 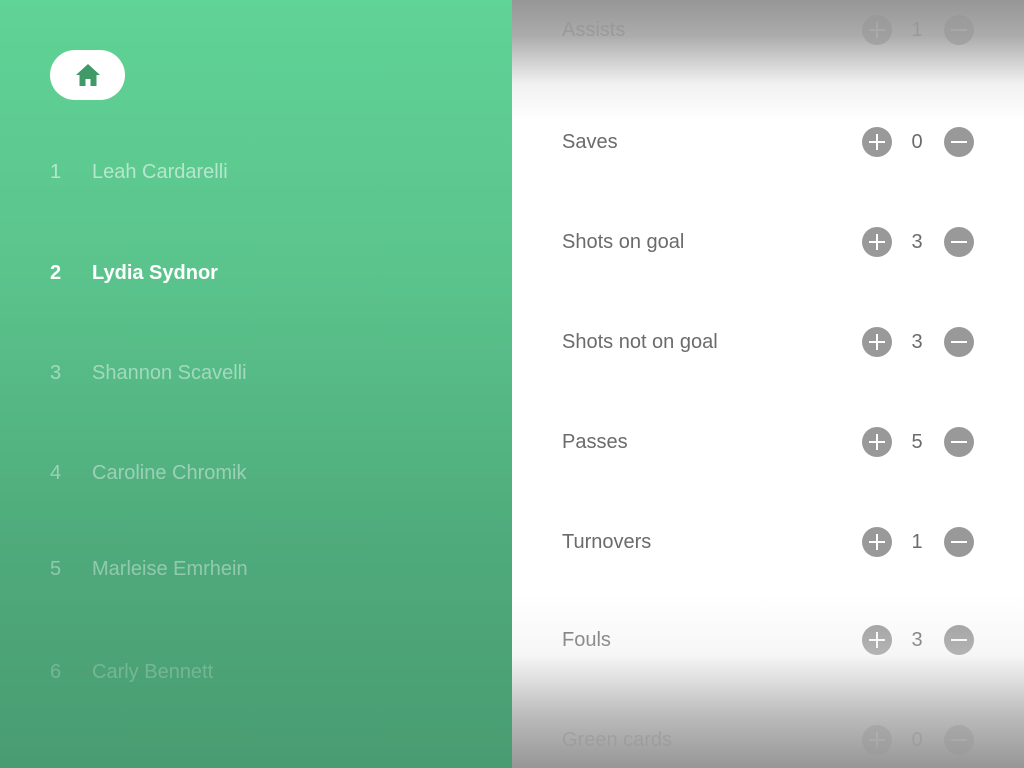 I want to click on home-button, so click(x=87, y=75).